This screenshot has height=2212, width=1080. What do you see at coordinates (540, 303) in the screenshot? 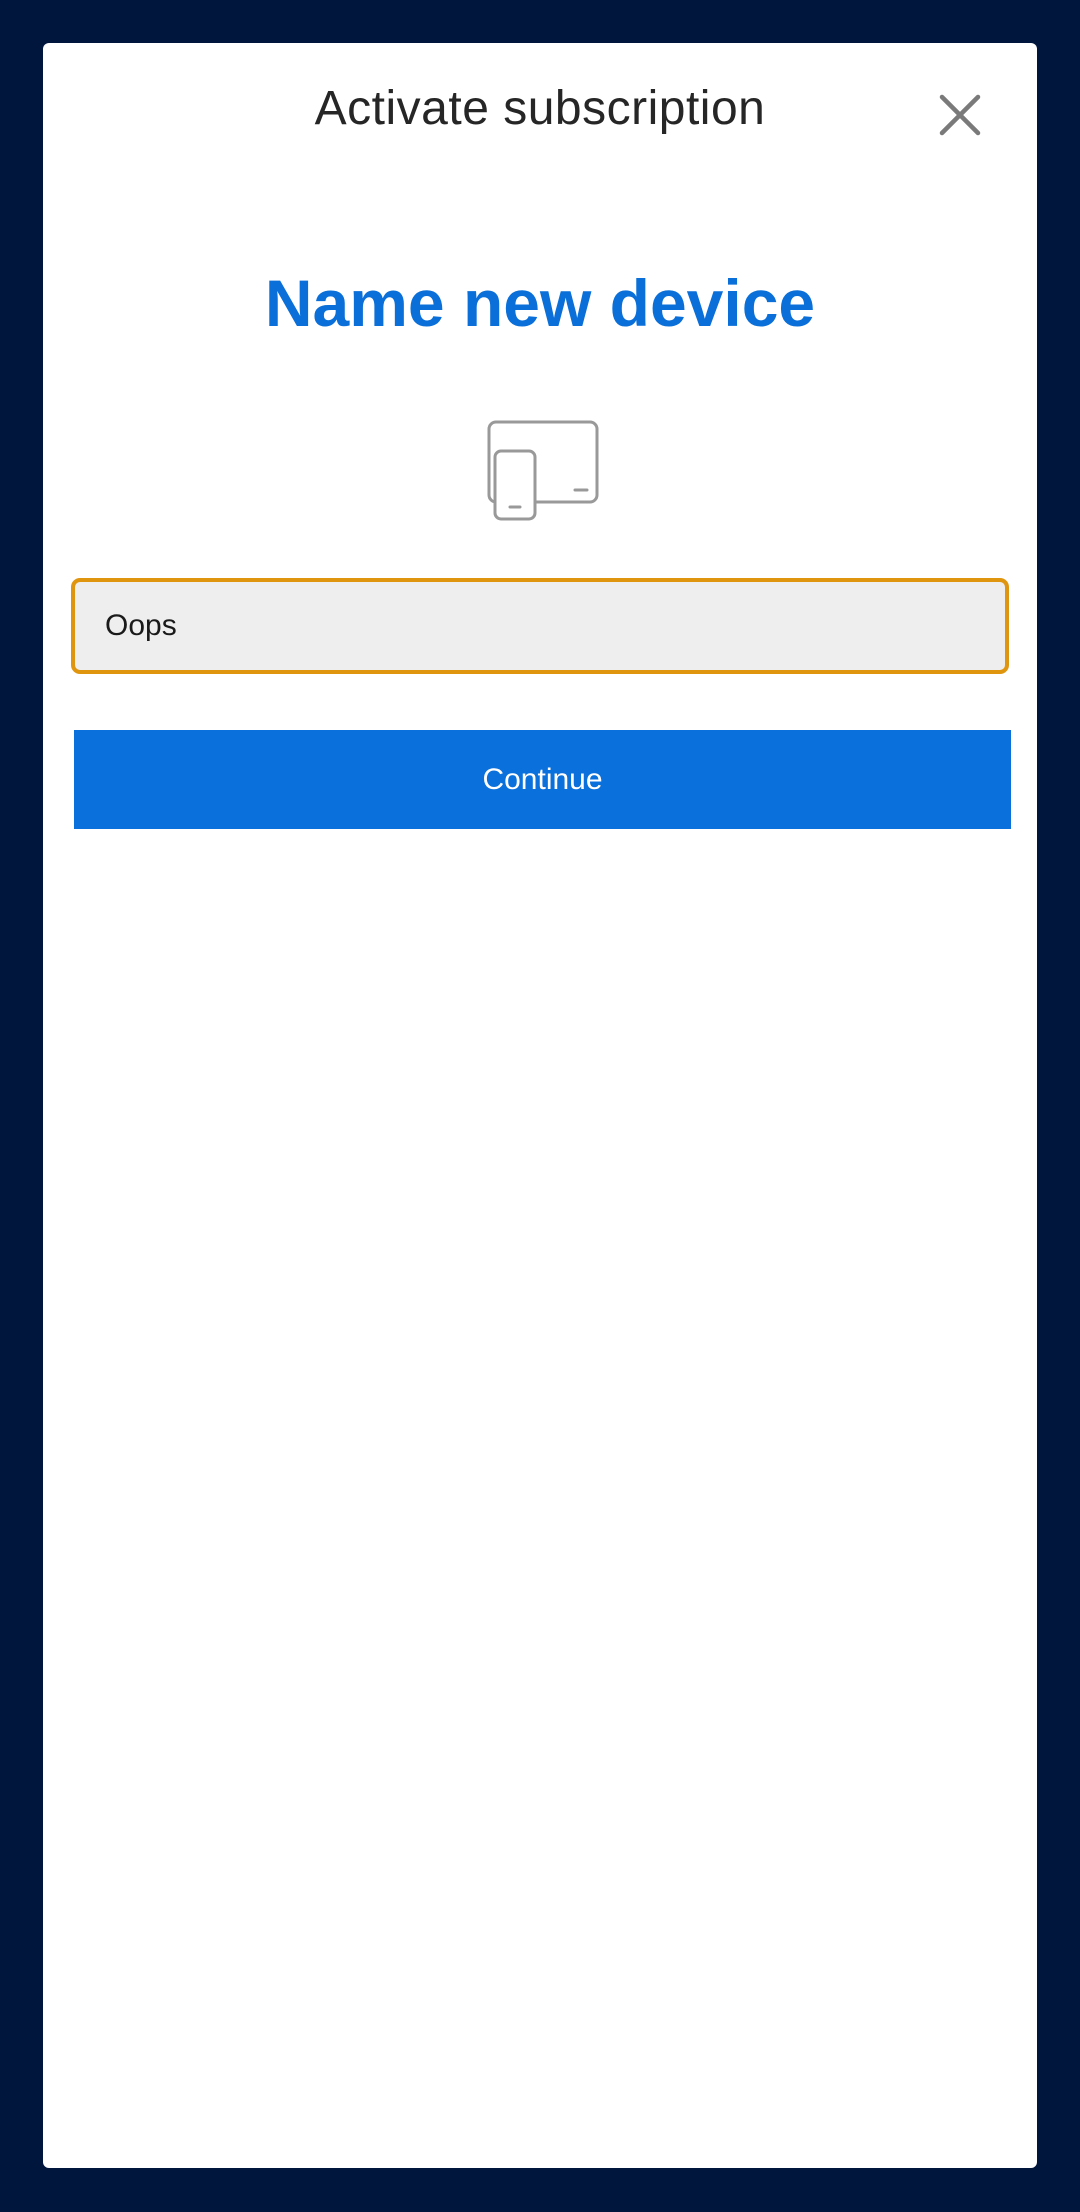
I see `page-heading: Name new device` at bounding box center [540, 303].